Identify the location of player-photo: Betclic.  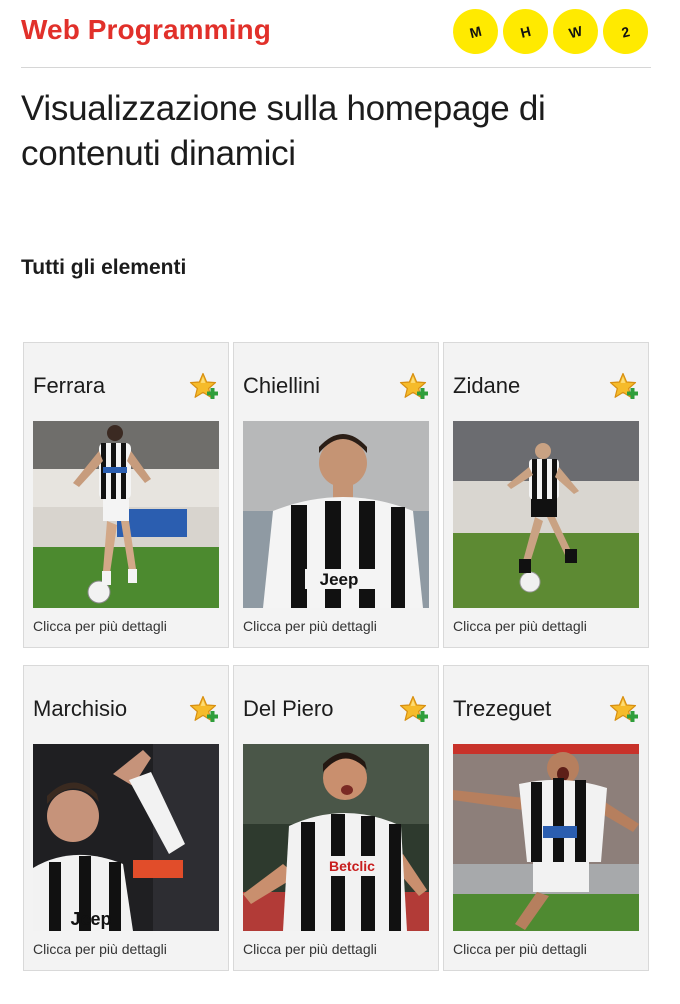
(336, 837).